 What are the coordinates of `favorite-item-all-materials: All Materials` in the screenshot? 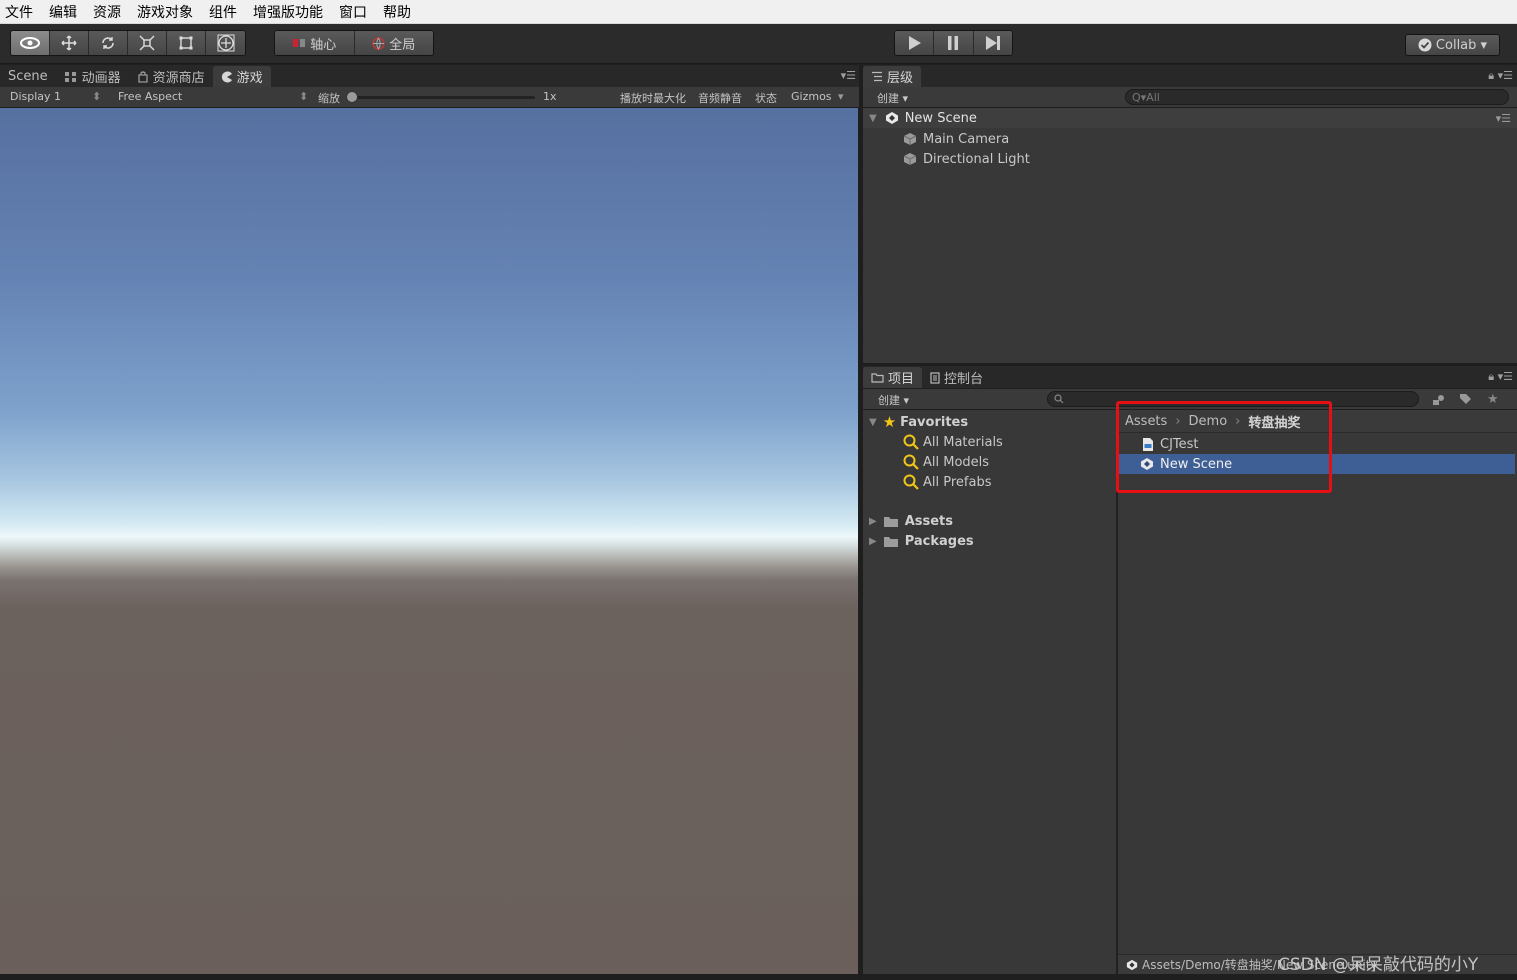 It's located at (953, 442).